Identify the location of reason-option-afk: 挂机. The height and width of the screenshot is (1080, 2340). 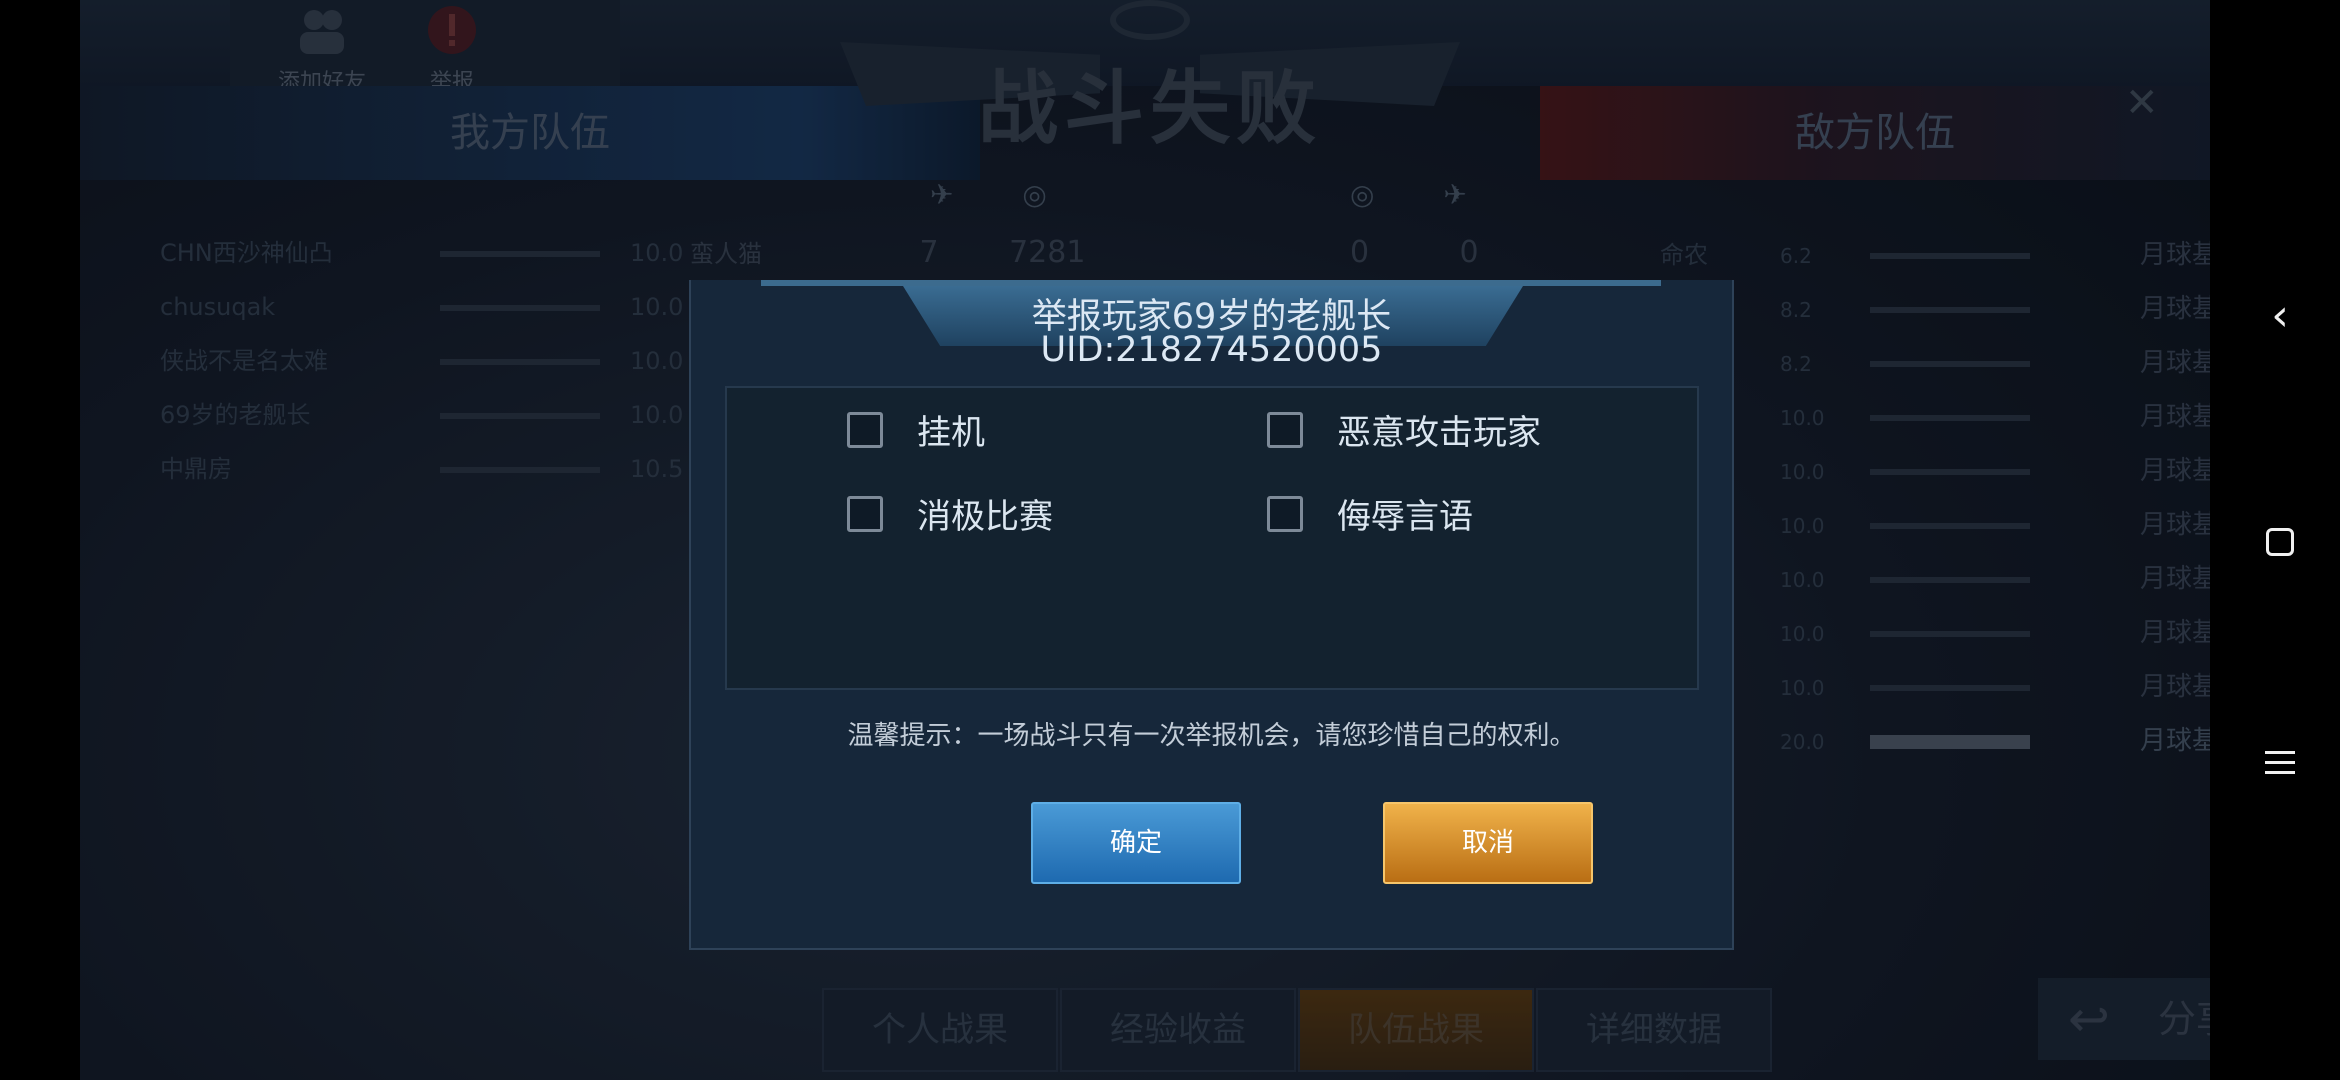
(977, 433).